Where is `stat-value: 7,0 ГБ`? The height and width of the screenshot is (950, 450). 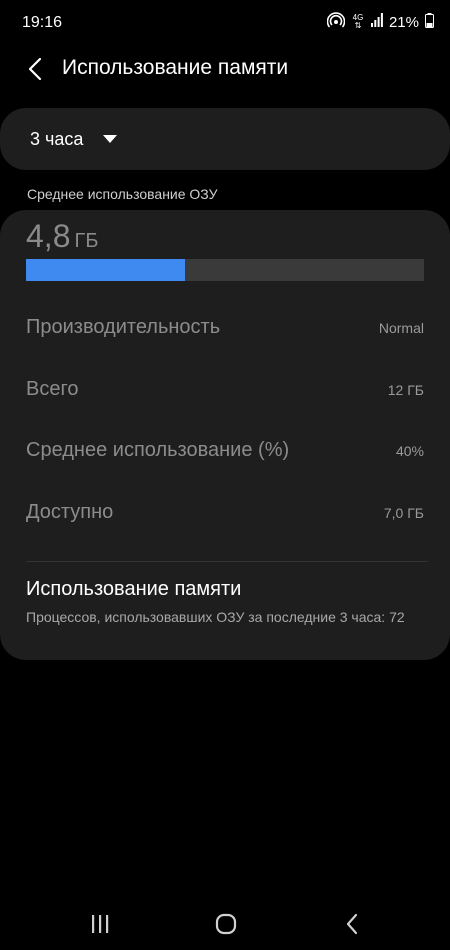 stat-value: 7,0 ГБ is located at coordinates (403, 513).